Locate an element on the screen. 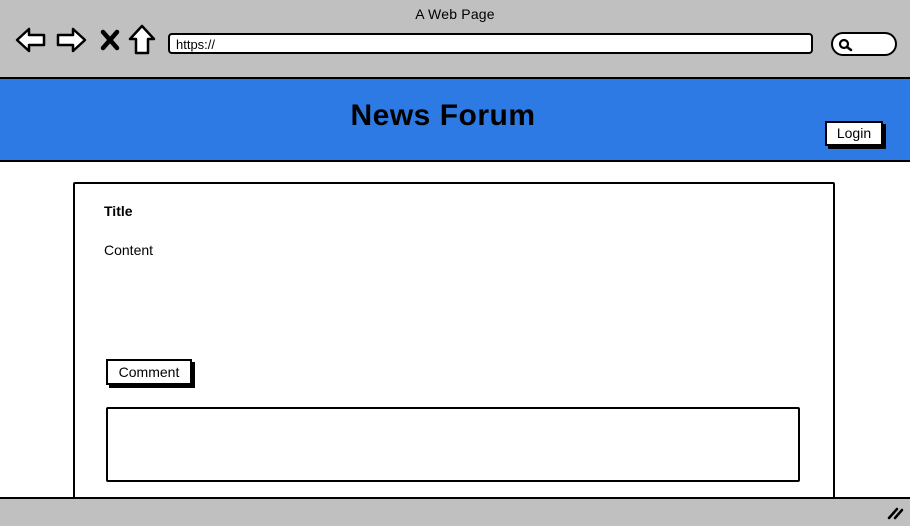  window-title: A Web Page is located at coordinates (455, 14).